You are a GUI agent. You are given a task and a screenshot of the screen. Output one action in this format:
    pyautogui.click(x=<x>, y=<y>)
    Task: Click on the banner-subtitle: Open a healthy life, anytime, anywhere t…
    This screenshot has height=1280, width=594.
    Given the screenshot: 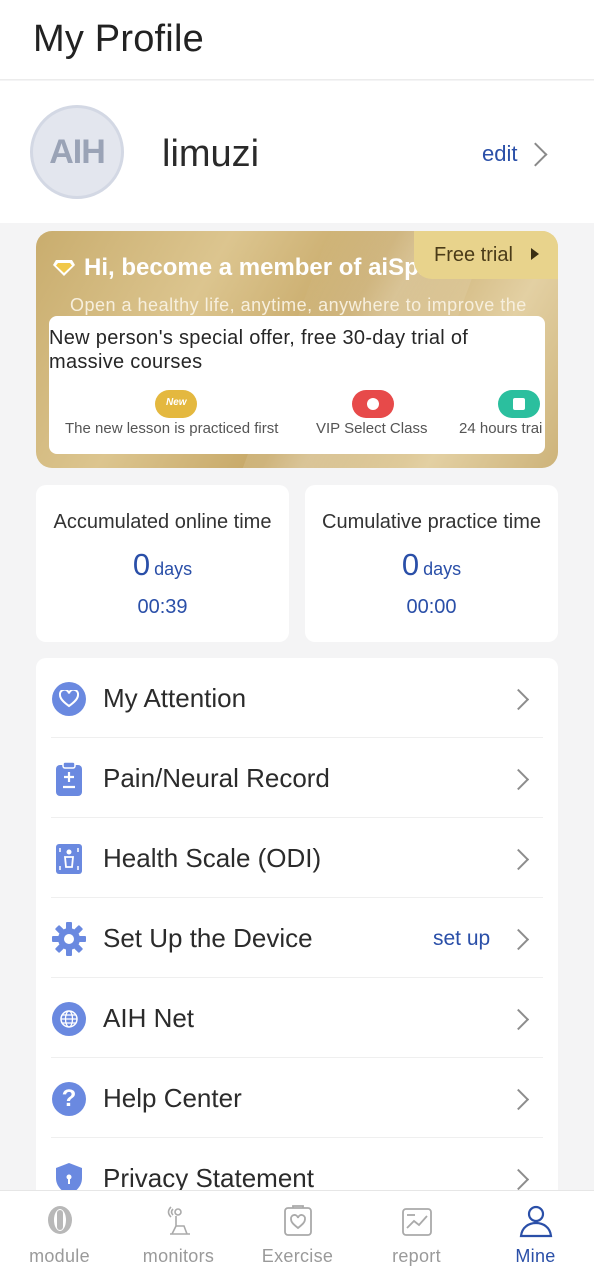 What is the action you would take?
    pyautogui.click(x=298, y=305)
    